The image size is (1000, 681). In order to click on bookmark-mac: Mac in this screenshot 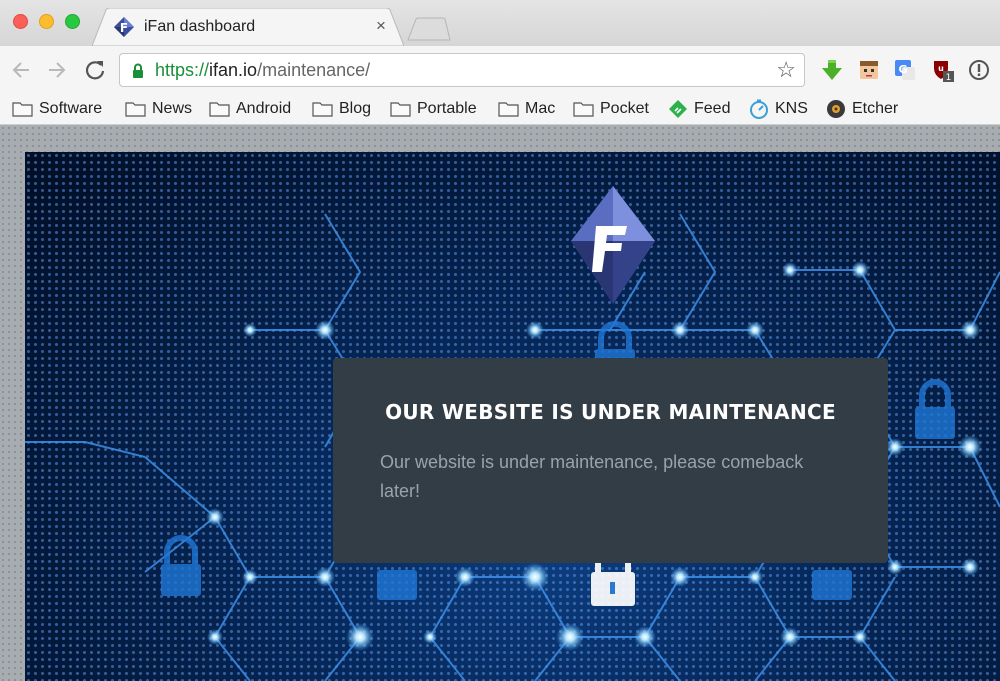, I will do `click(526, 109)`.